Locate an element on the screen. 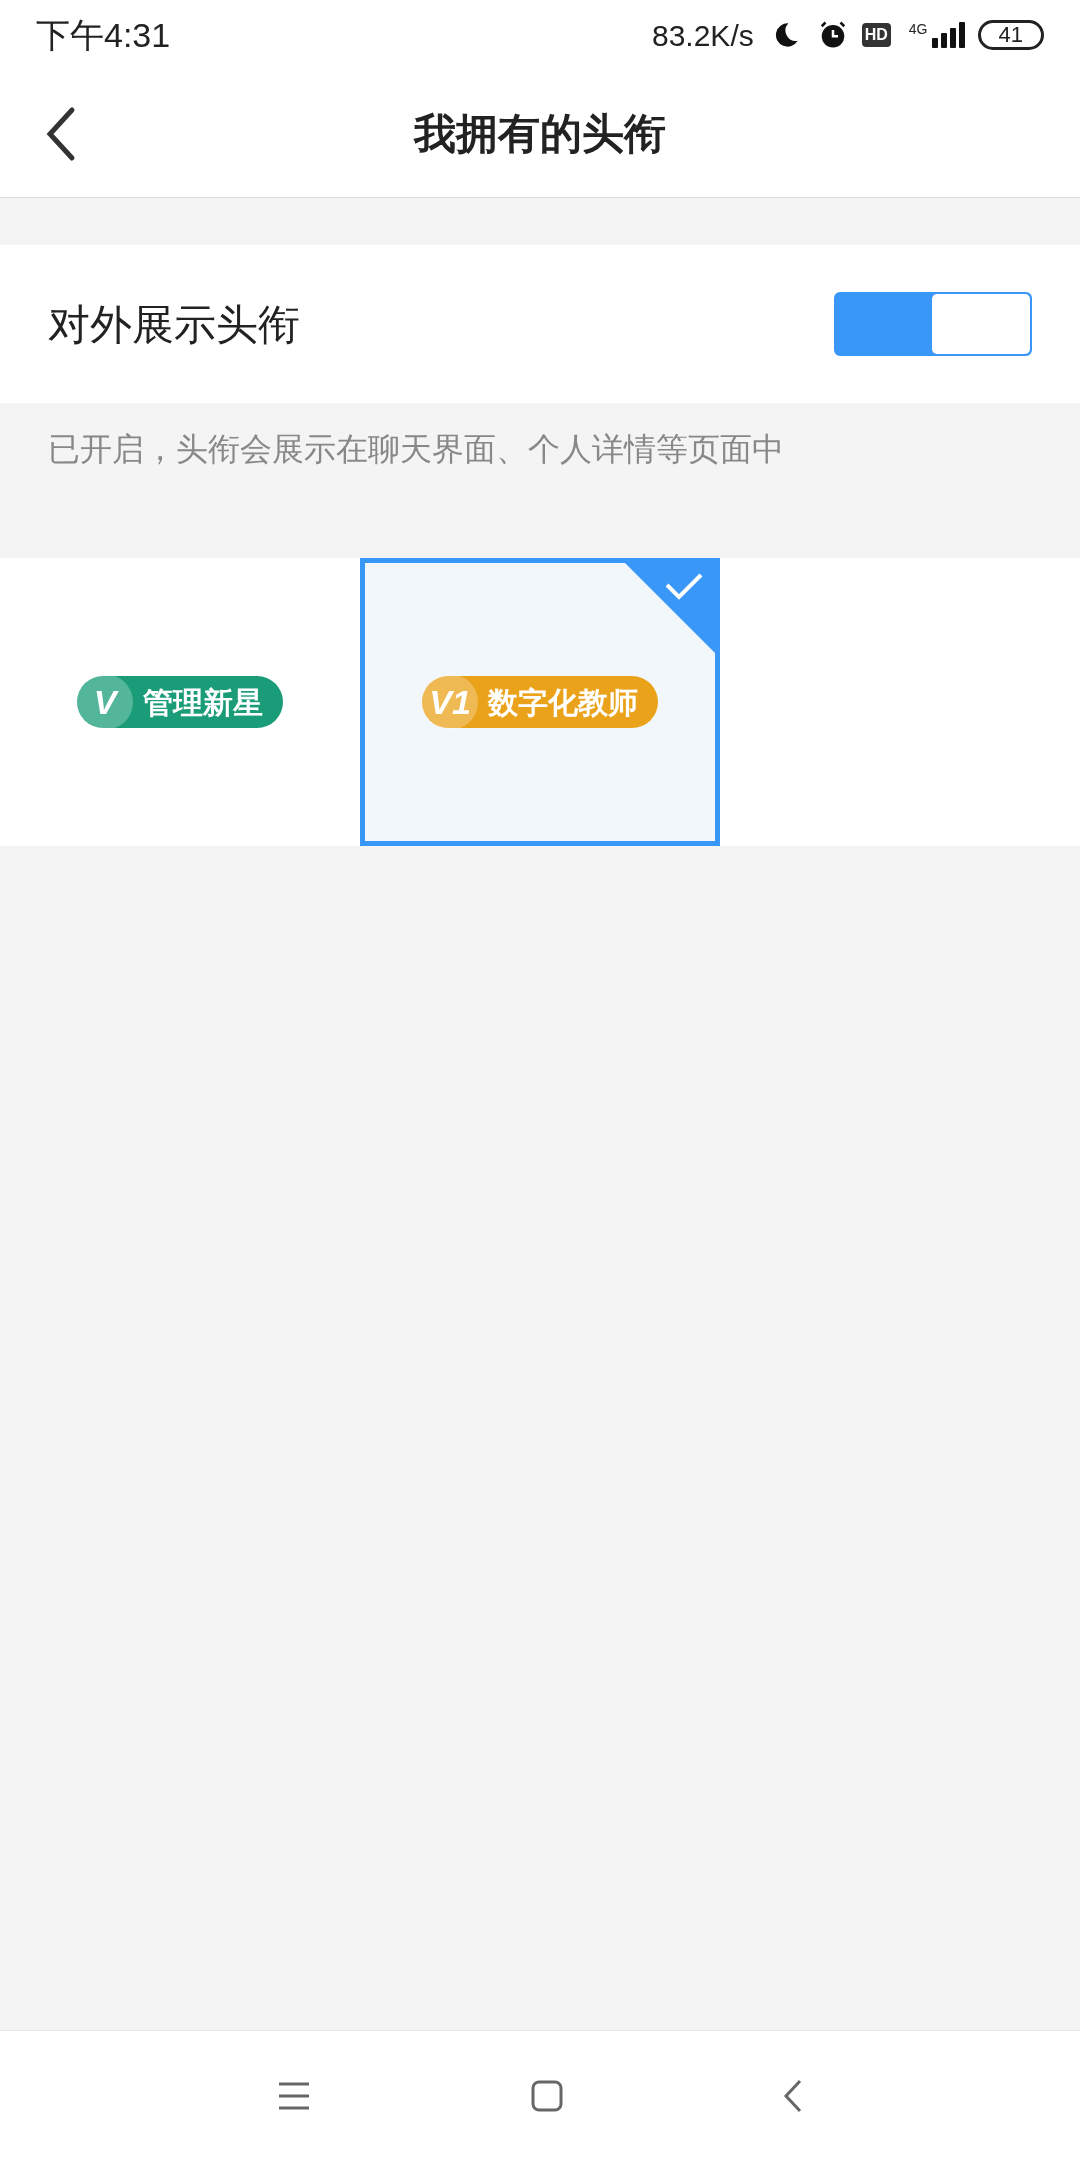 This screenshot has height=2160, width=1080. signal-icon is located at coordinates (947, 35).